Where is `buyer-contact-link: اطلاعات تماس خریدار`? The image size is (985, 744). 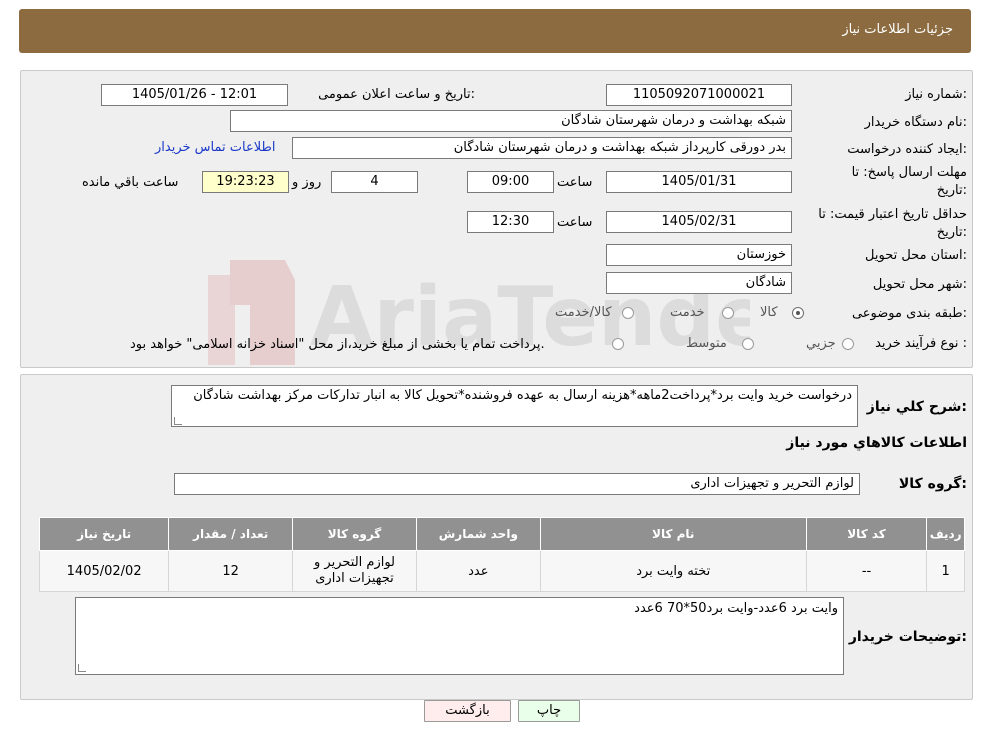 buyer-contact-link: اطلاعات تماس خریدار is located at coordinates (215, 147).